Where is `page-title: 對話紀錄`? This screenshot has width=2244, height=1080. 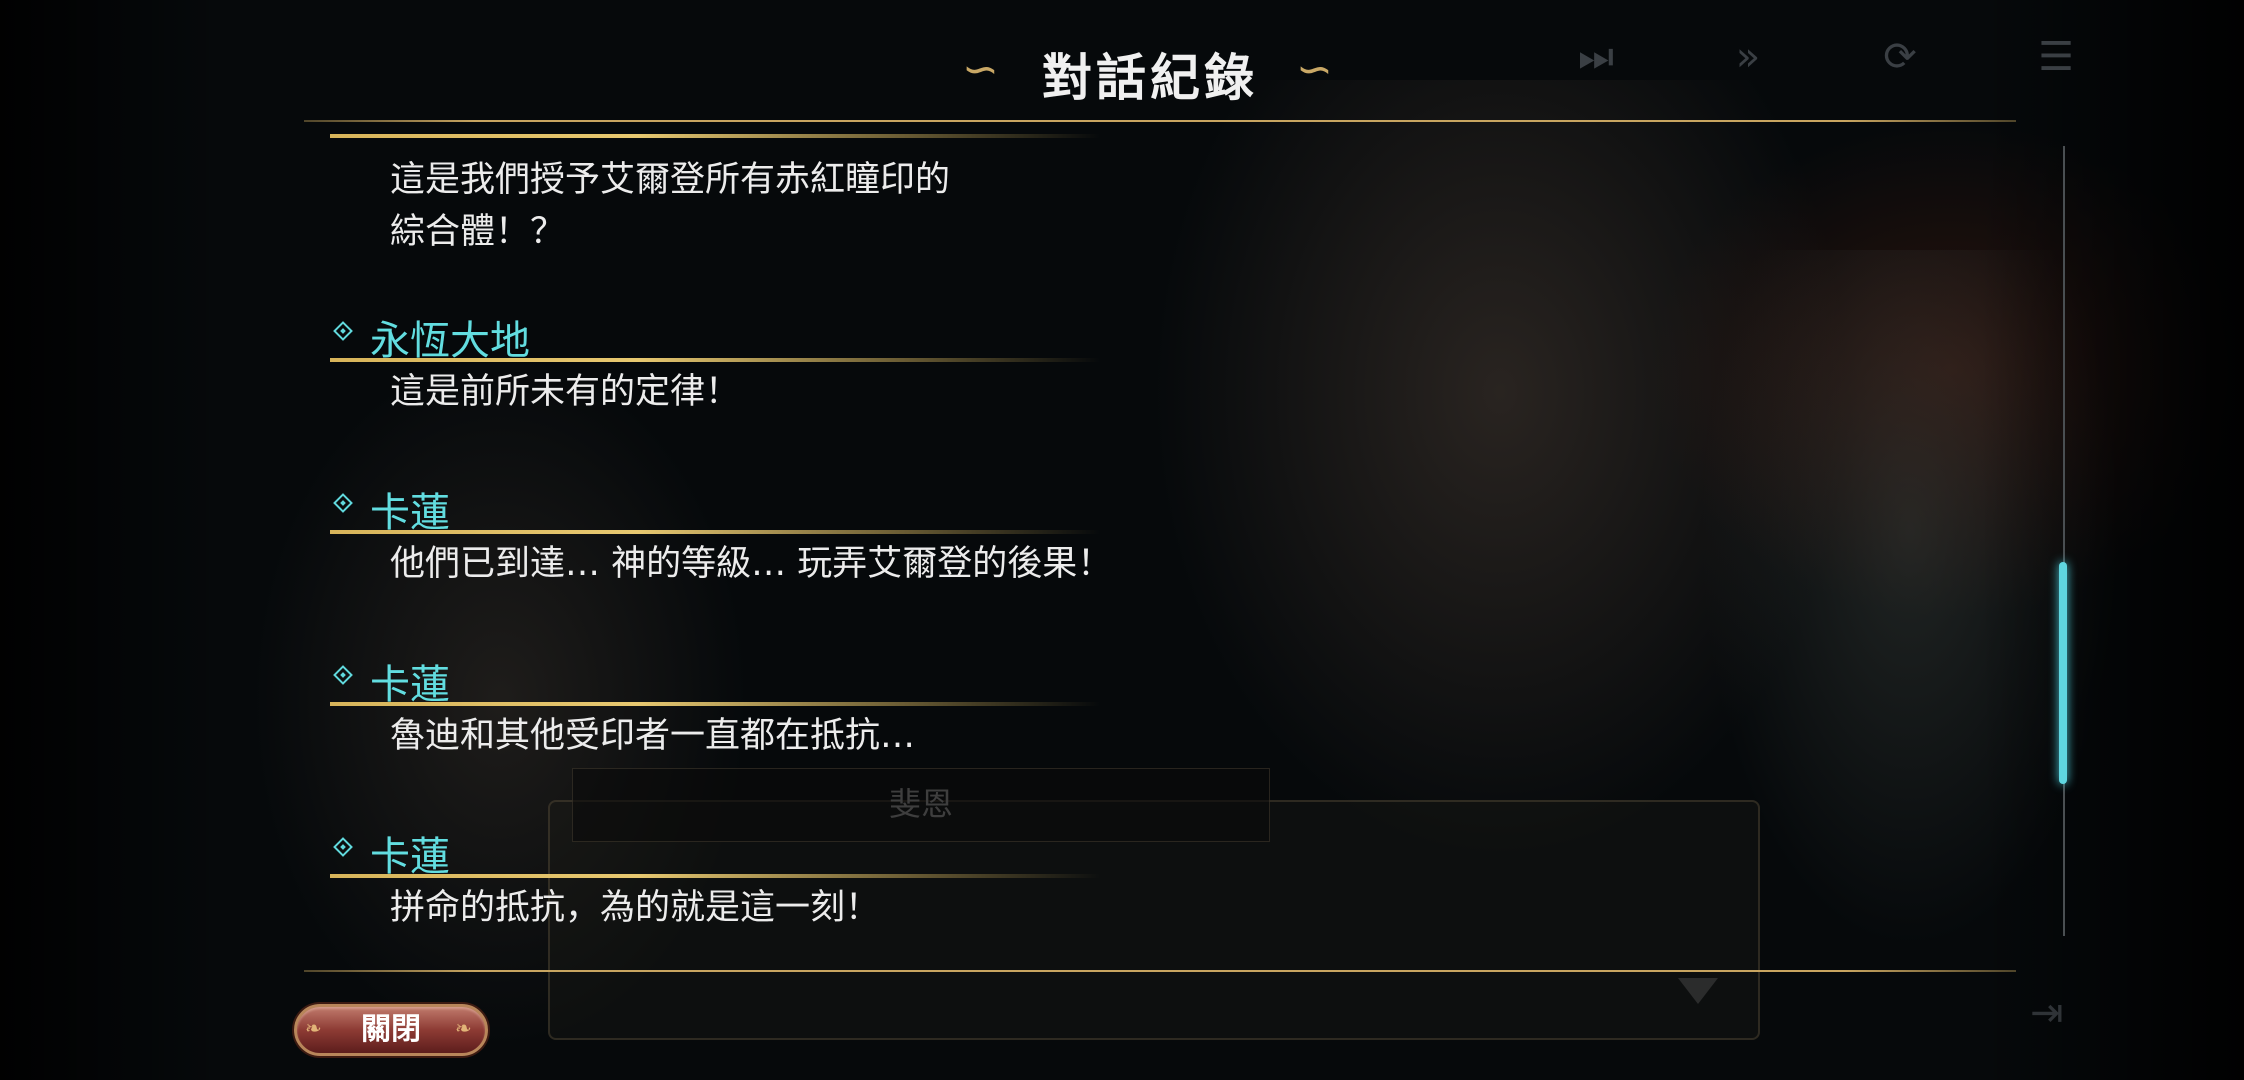
page-title: 對話紀錄 is located at coordinates (1150, 78).